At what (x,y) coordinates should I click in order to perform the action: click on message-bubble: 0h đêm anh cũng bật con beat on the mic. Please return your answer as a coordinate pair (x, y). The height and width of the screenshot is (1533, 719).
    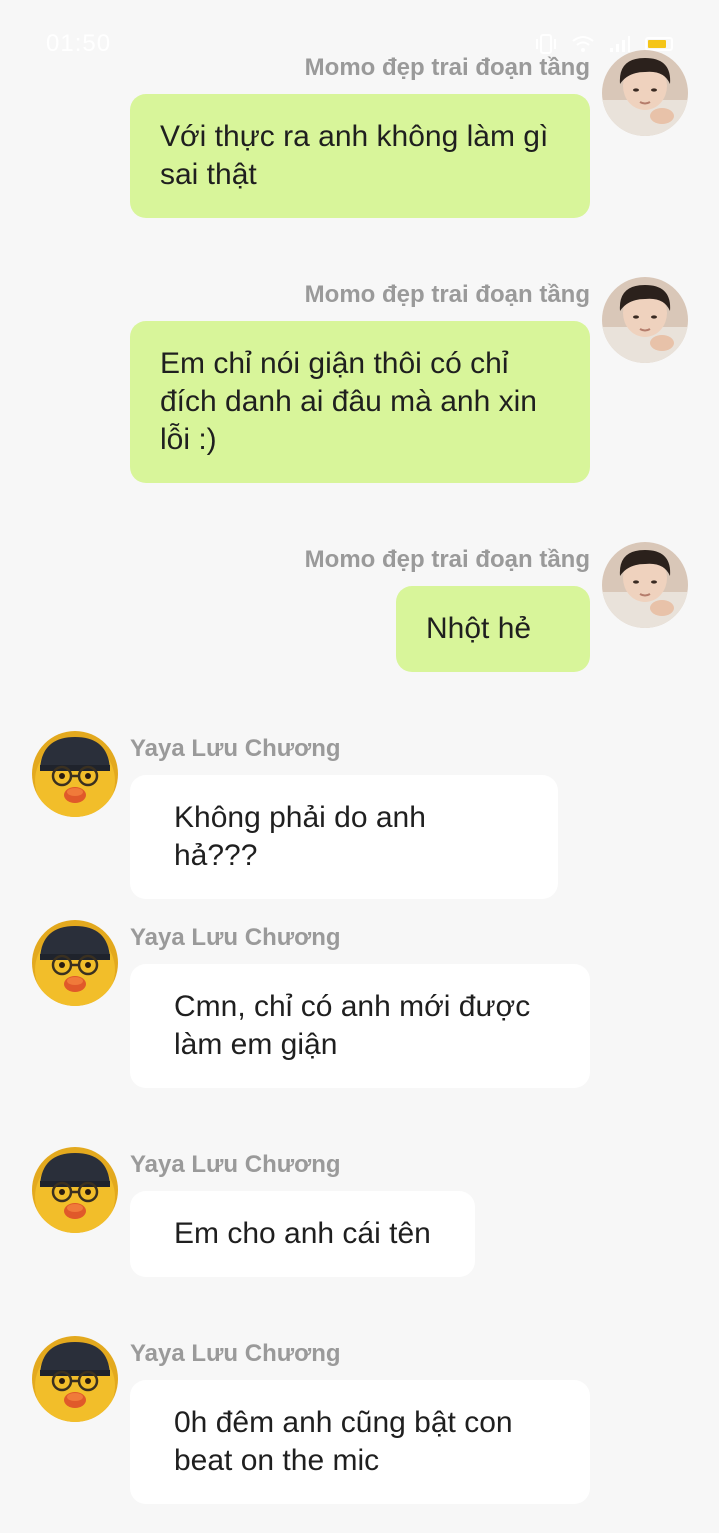
    Looking at the image, I should click on (360, 1442).